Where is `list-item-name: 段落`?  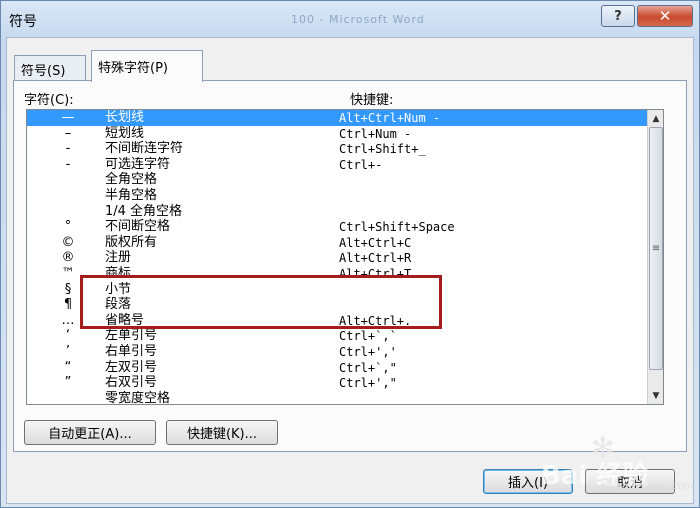 list-item-name: 段落 is located at coordinates (118, 305).